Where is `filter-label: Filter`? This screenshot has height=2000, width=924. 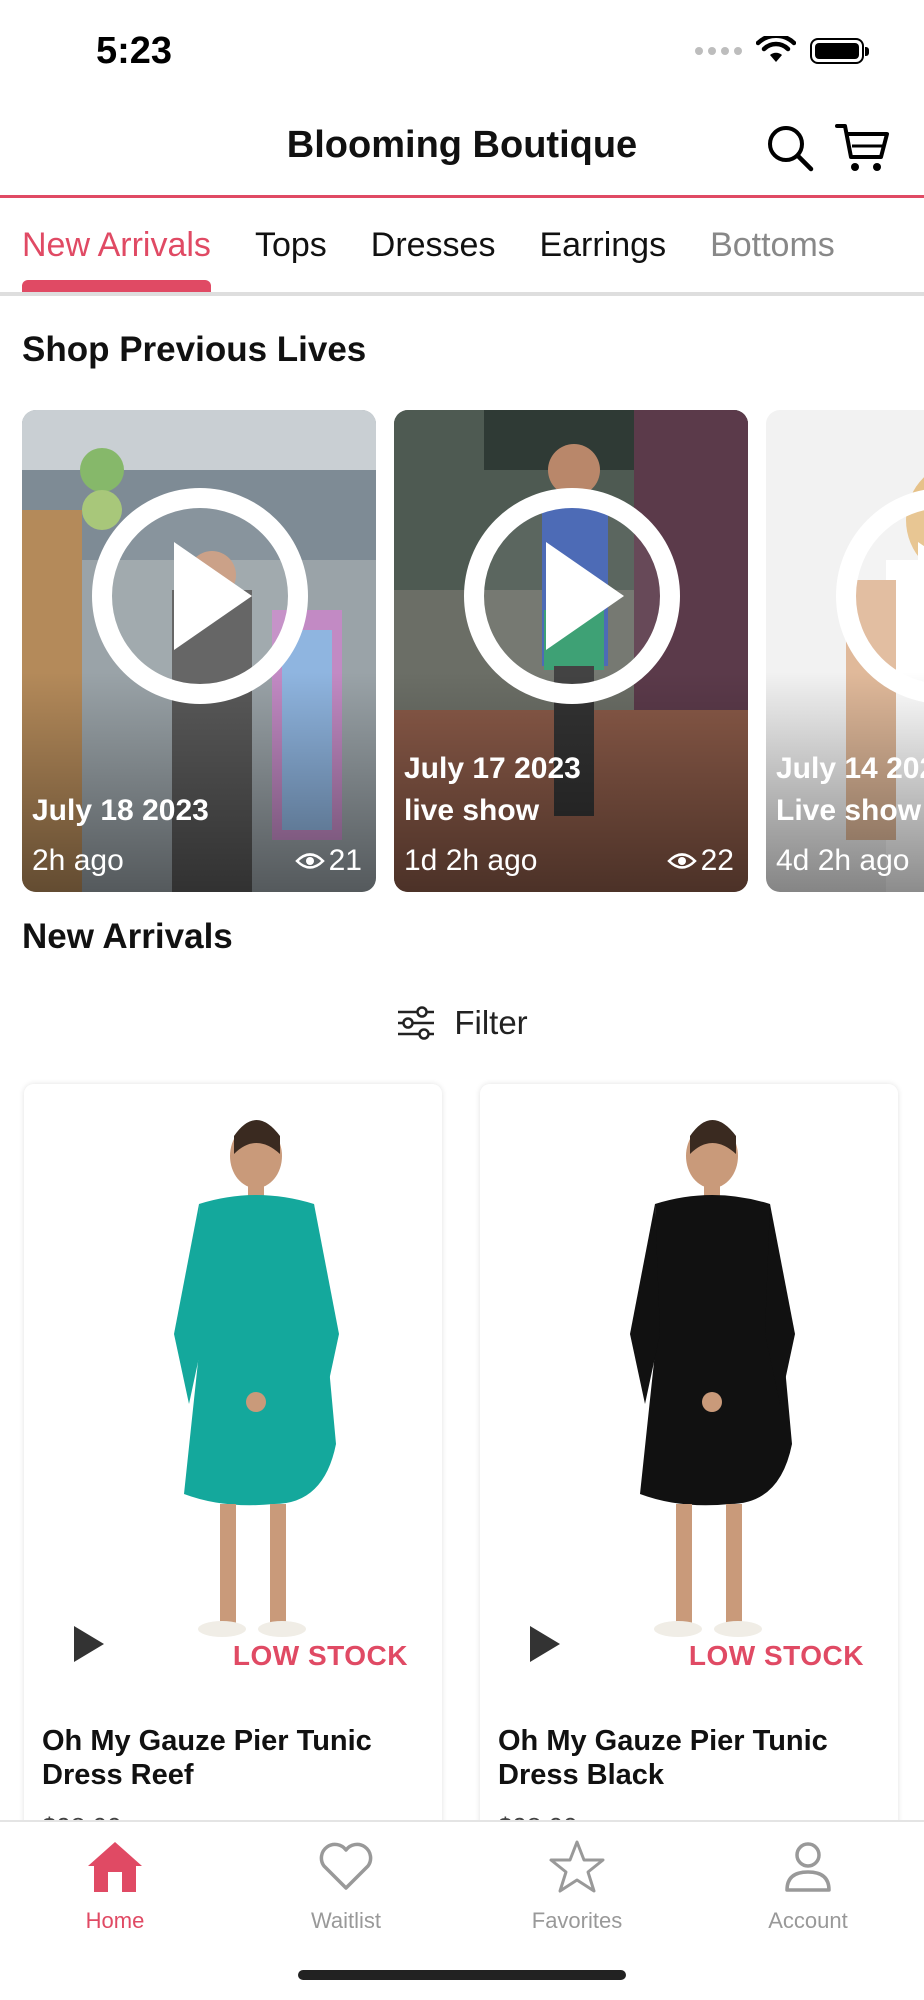
filter-label: Filter is located at coordinates (491, 1022).